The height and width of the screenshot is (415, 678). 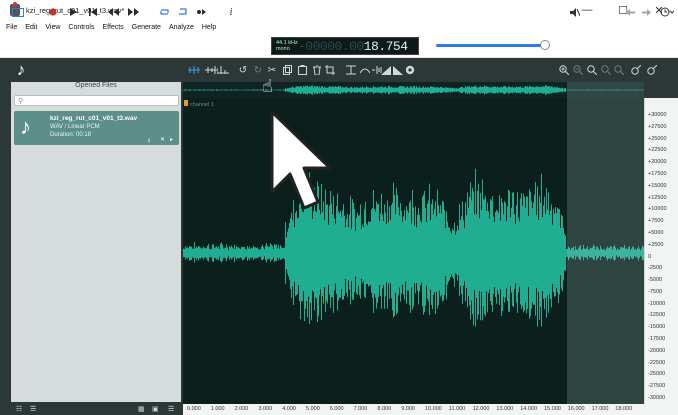 What do you see at coordinates (155, 409) in the screenshot?
I see `image-icon: ▣` at bounding box center [155, 409].